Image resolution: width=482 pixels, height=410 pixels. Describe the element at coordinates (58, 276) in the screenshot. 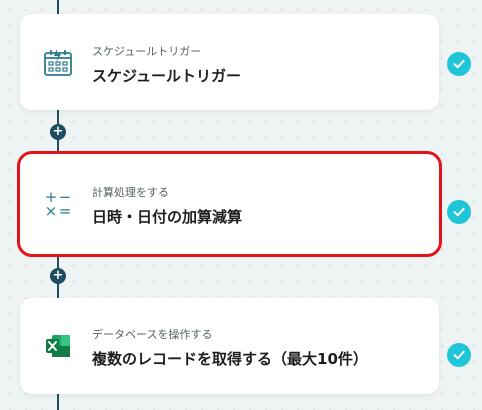

I see `add-step-button-2: +` at that location.